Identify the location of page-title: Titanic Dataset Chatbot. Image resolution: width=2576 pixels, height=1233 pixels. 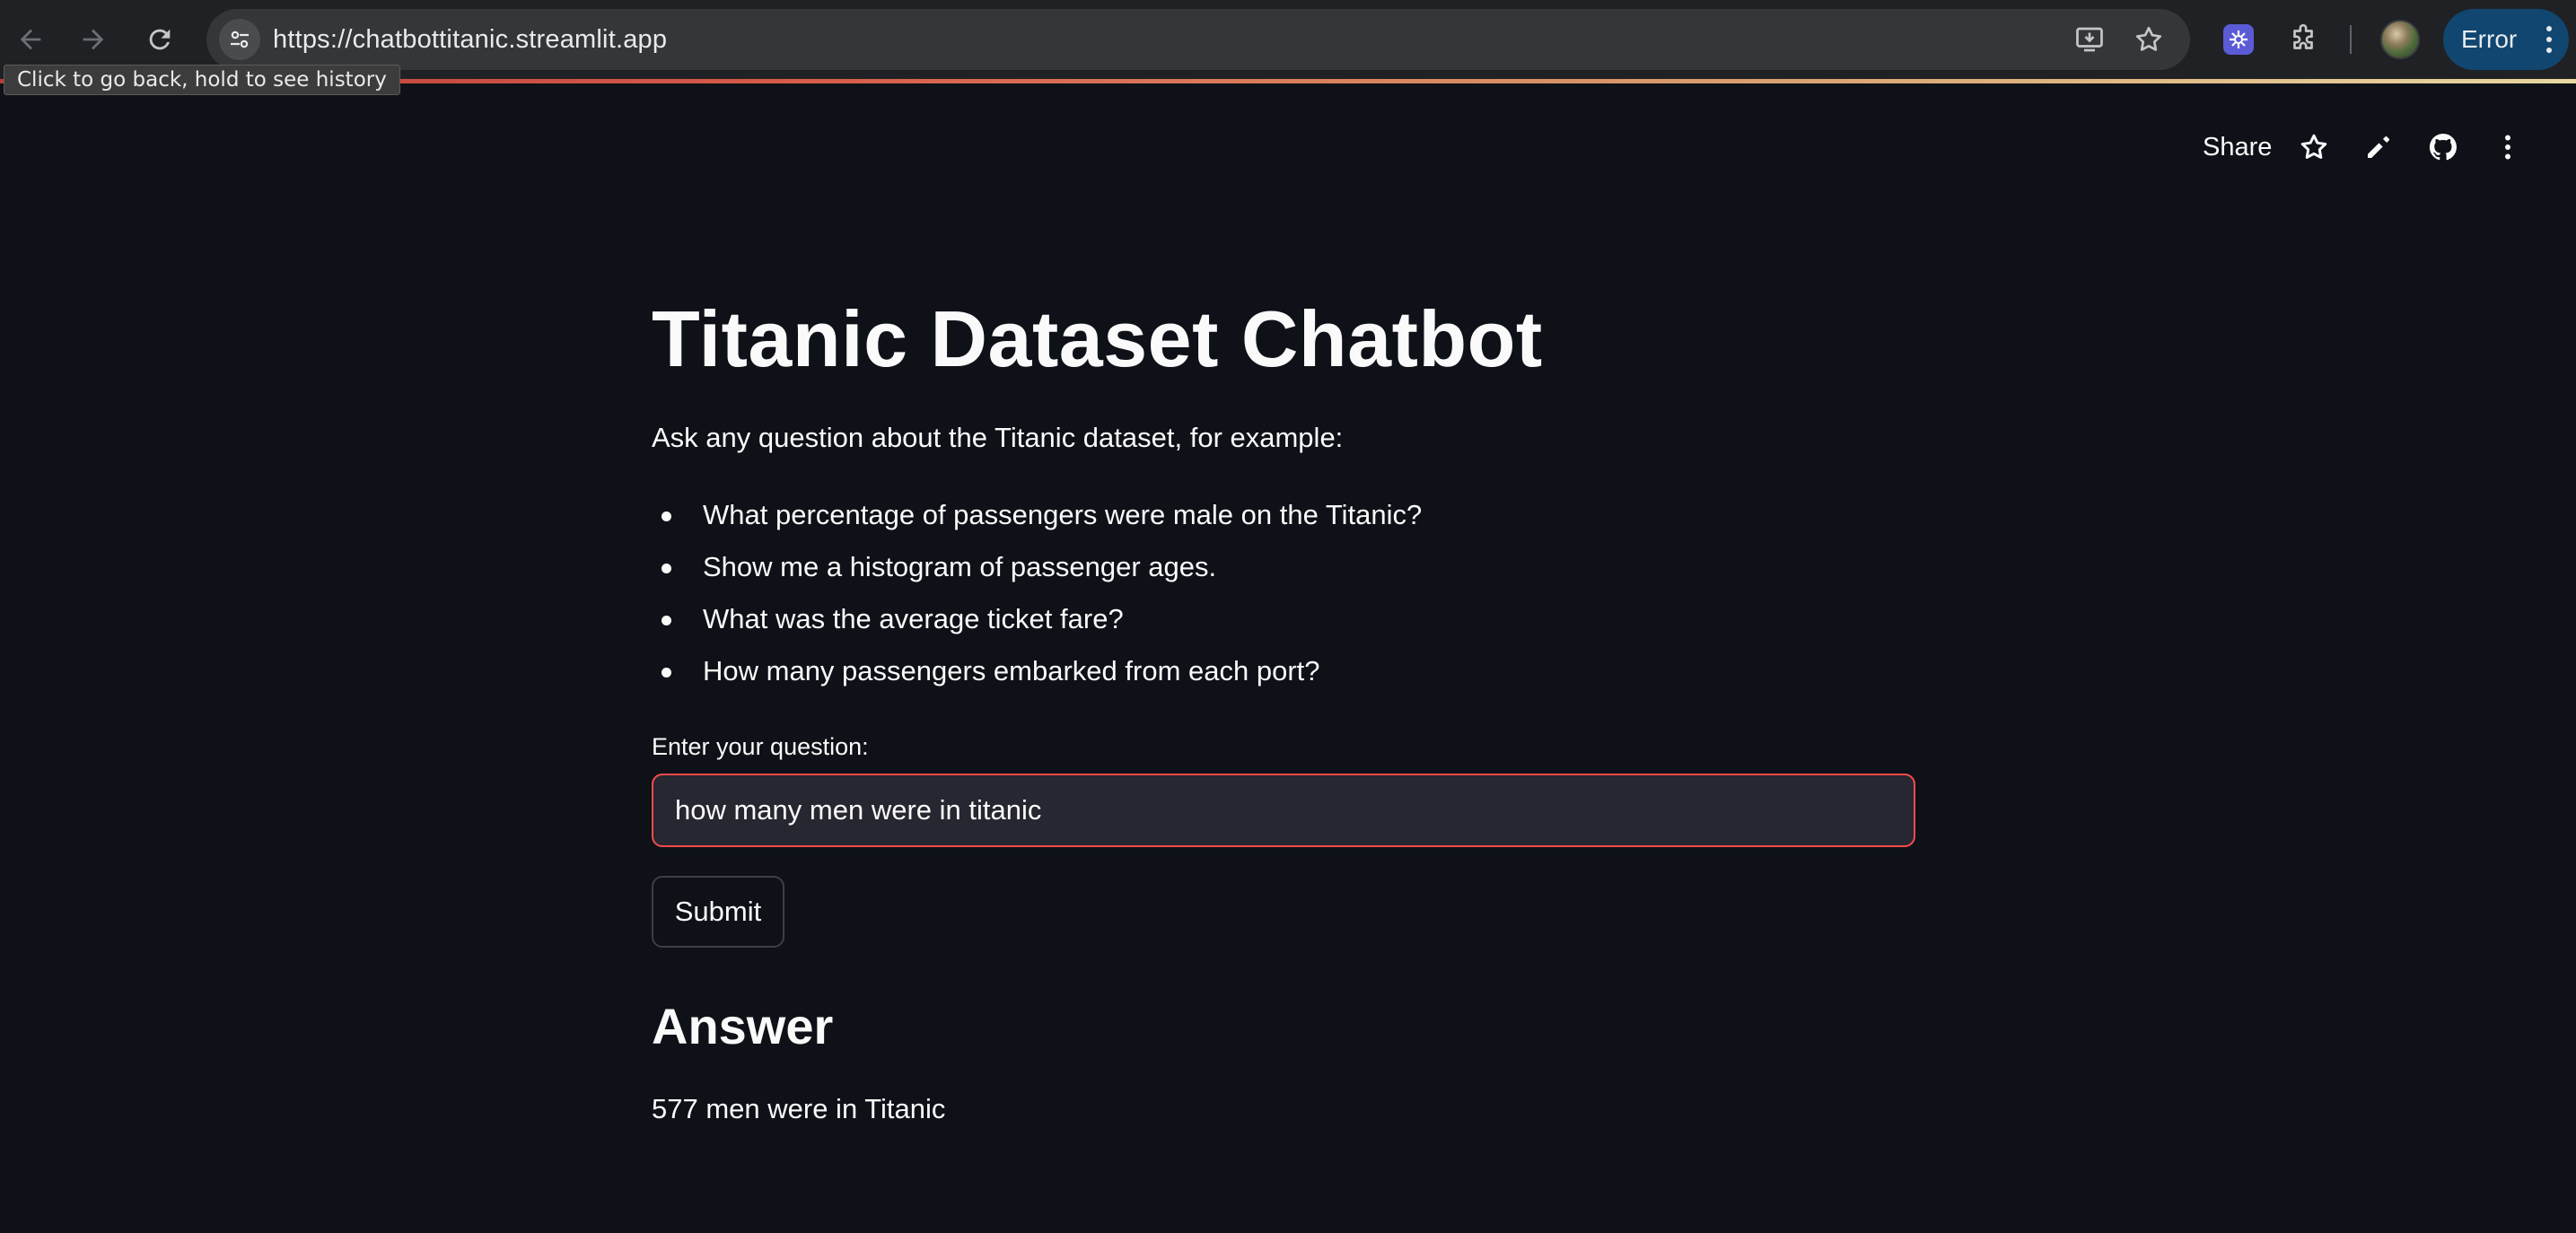
(1097, 338).